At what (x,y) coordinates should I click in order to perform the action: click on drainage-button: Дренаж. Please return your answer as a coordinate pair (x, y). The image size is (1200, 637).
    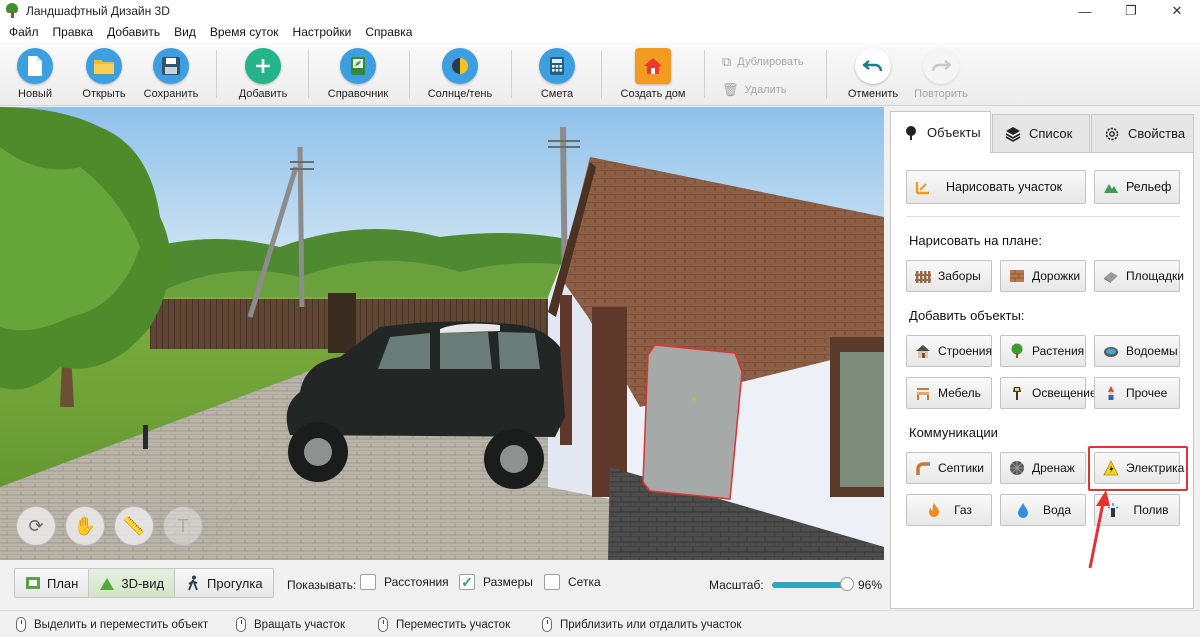
    Looking at the image, I should click on (1043, 468).